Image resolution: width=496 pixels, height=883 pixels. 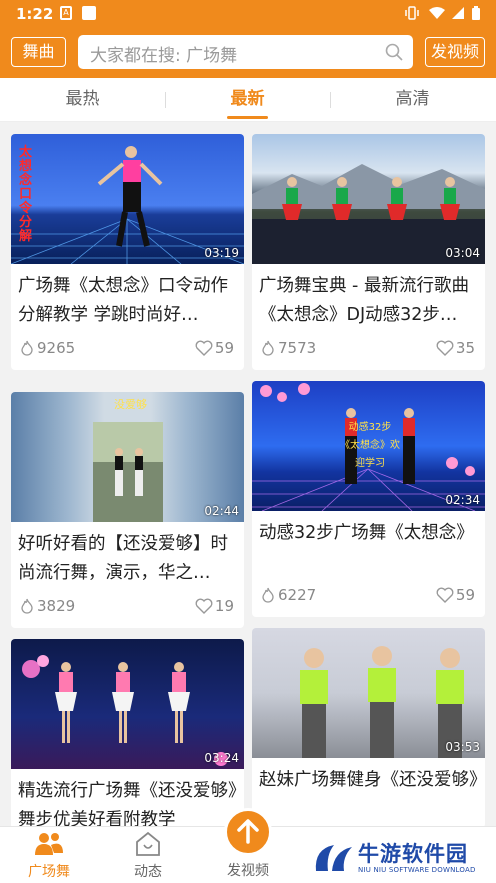 I want to click on like-count-value: 9265, so click(x=56, y=348).